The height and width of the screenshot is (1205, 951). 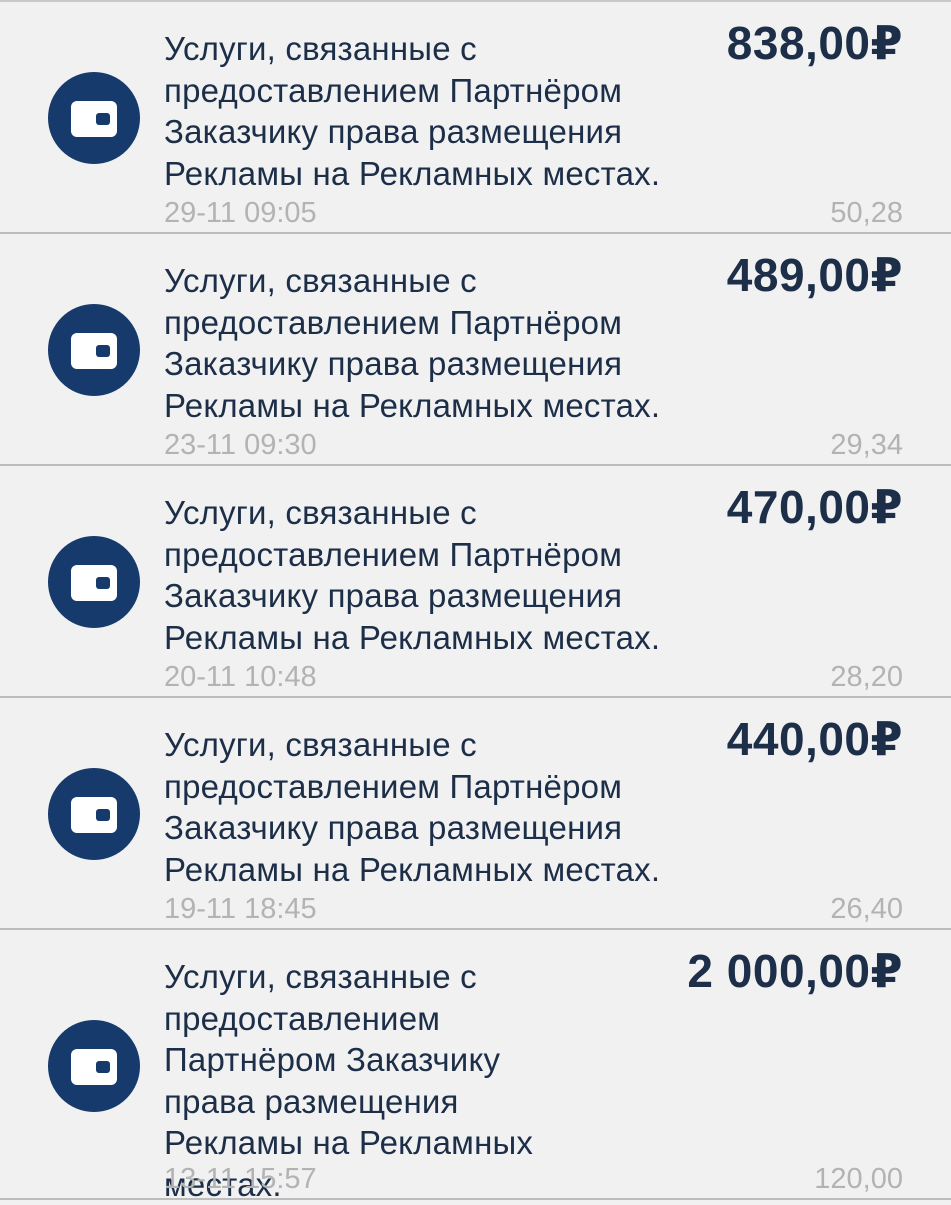 I want to click on transaction-datetime: 20-11 10:48, so click(x=240, y=677).